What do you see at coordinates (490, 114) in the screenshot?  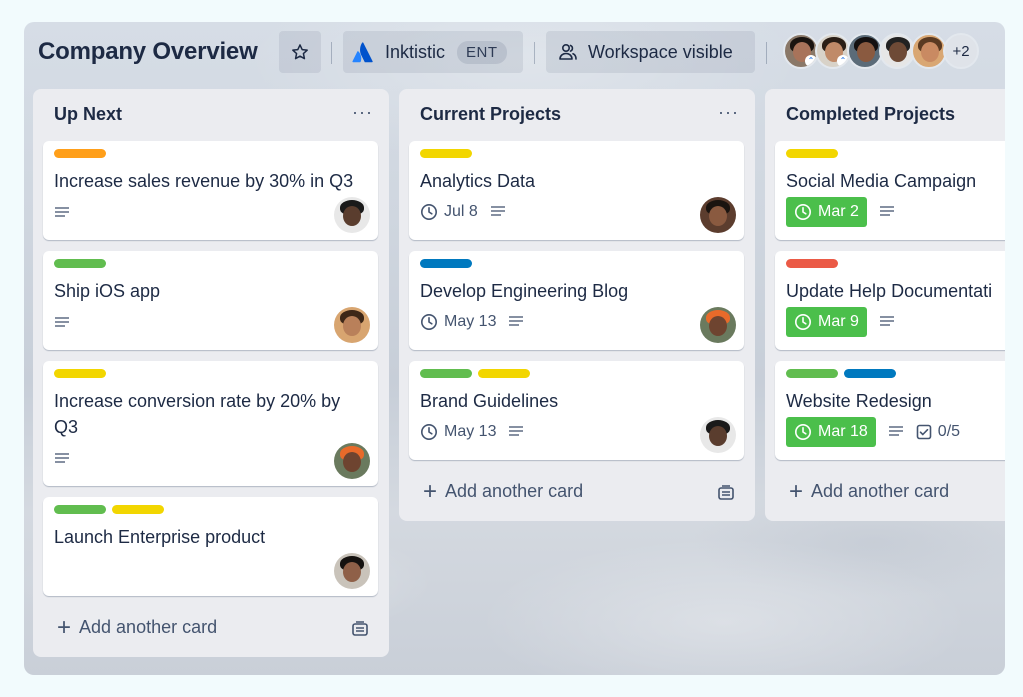 I see `list-title: Current Projects` at bounding box center [490, 114].